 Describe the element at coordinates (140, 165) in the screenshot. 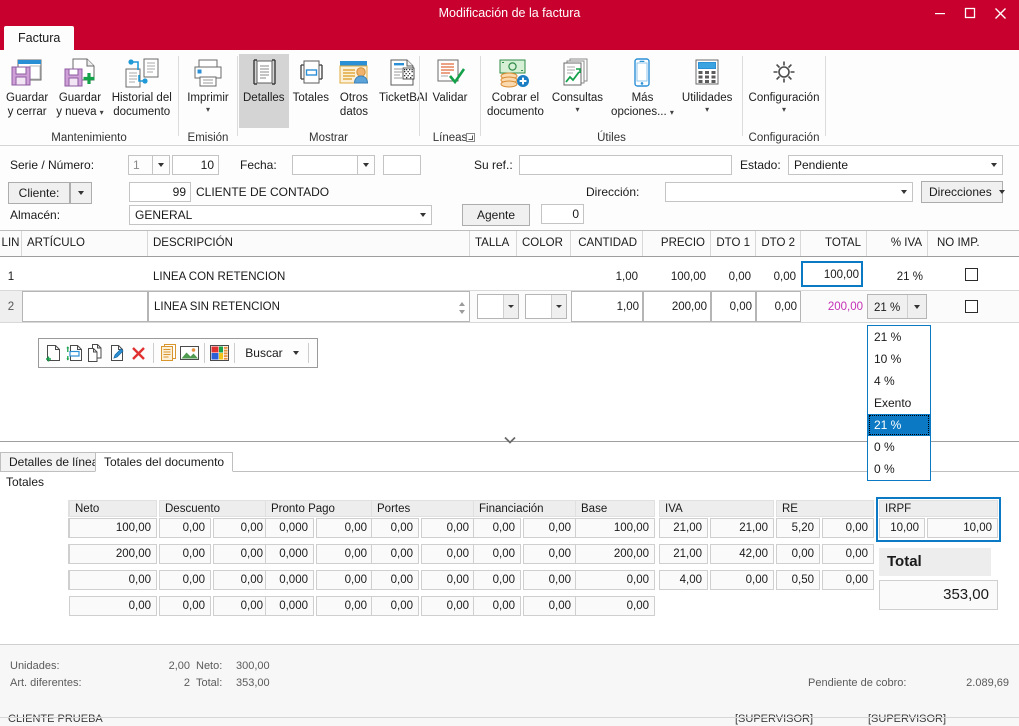

I see `serie-field: 1` at that location.